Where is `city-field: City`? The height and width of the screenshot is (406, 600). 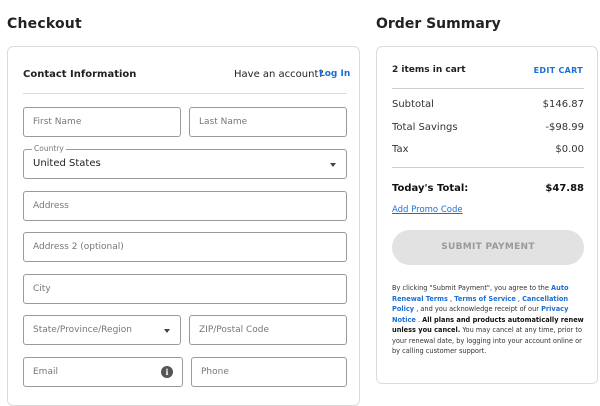
city-field: City is located at coordinates (185, 289).